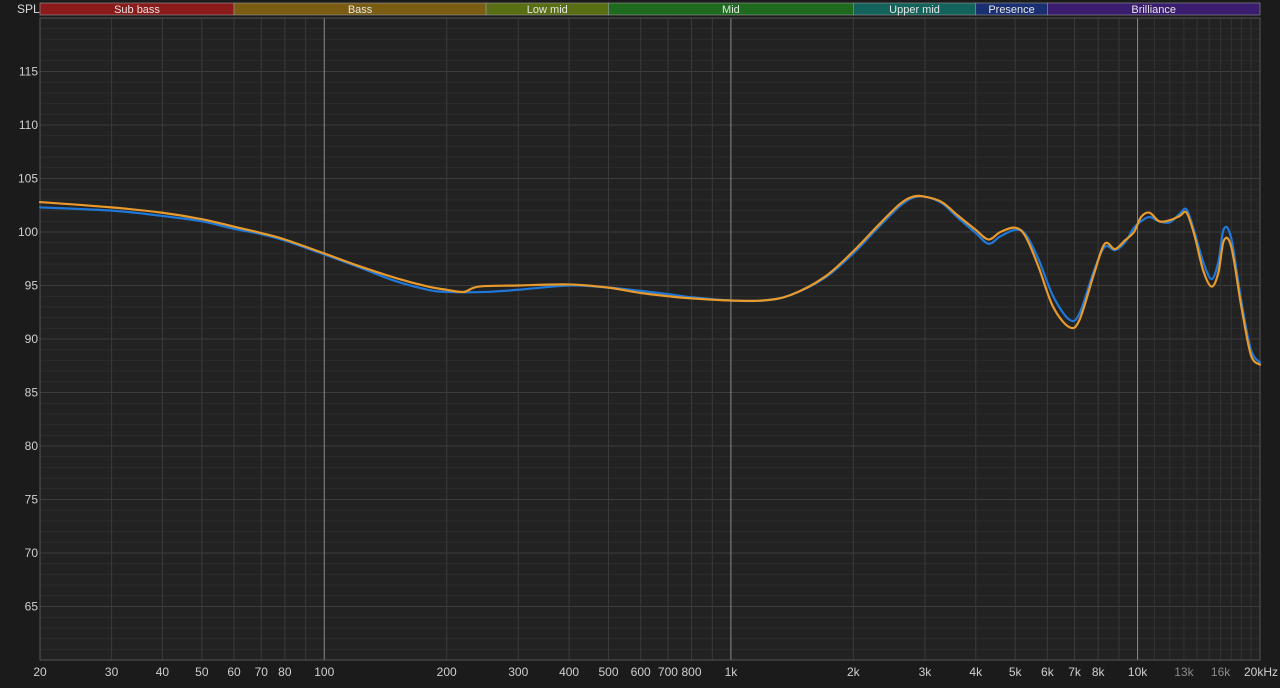  Describe the element at coordinates (854, 672) in the screenshot. I see `x-tick-label: 2k` at that location.